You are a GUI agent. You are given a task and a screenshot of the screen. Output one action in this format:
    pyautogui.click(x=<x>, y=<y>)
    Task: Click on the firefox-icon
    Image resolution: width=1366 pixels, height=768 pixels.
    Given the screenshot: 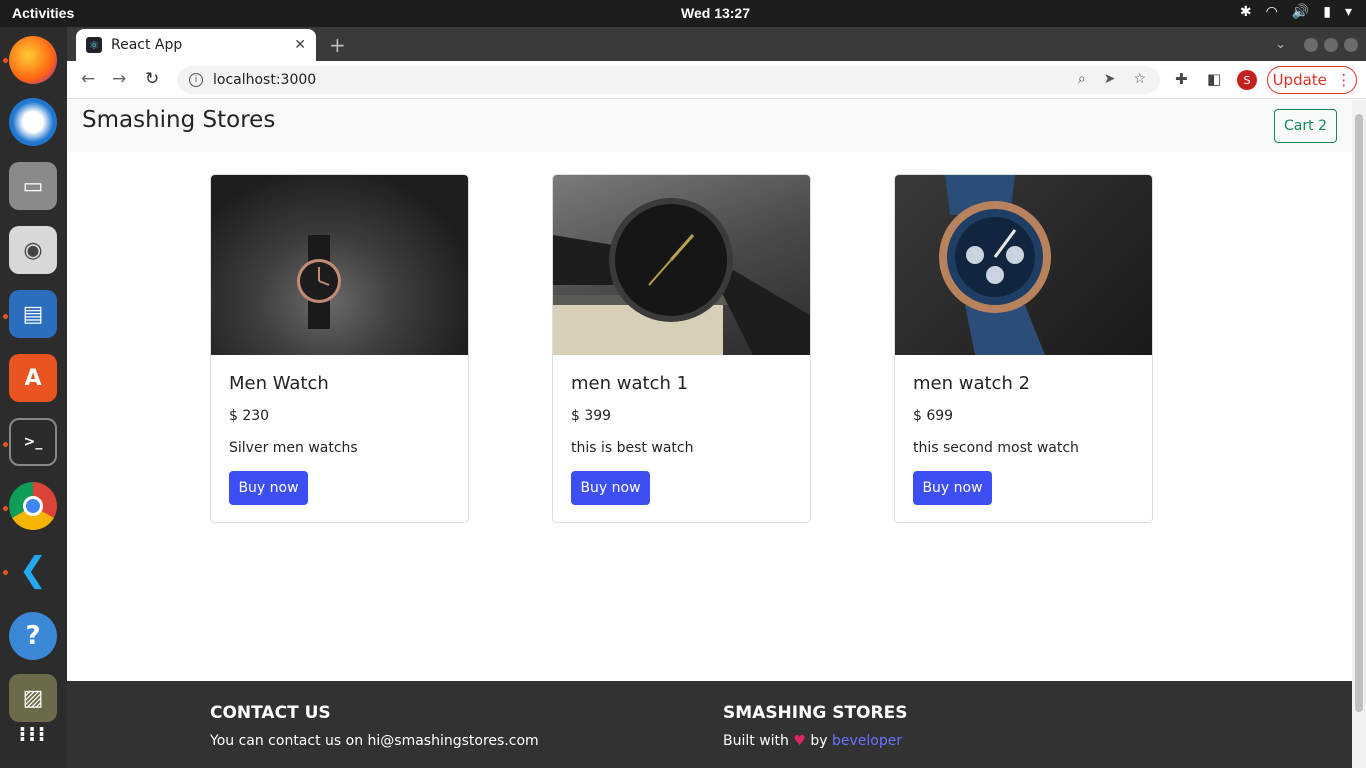 What is the action you would take?
    pyautogui.click(x=33, y=60)
    